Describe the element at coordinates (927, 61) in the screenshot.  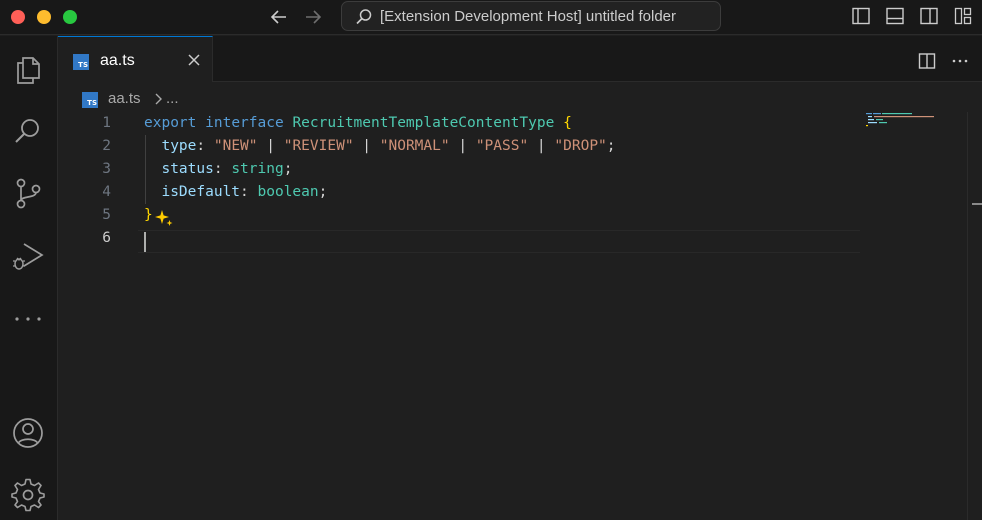
I see `split-editor-icon` at that location.